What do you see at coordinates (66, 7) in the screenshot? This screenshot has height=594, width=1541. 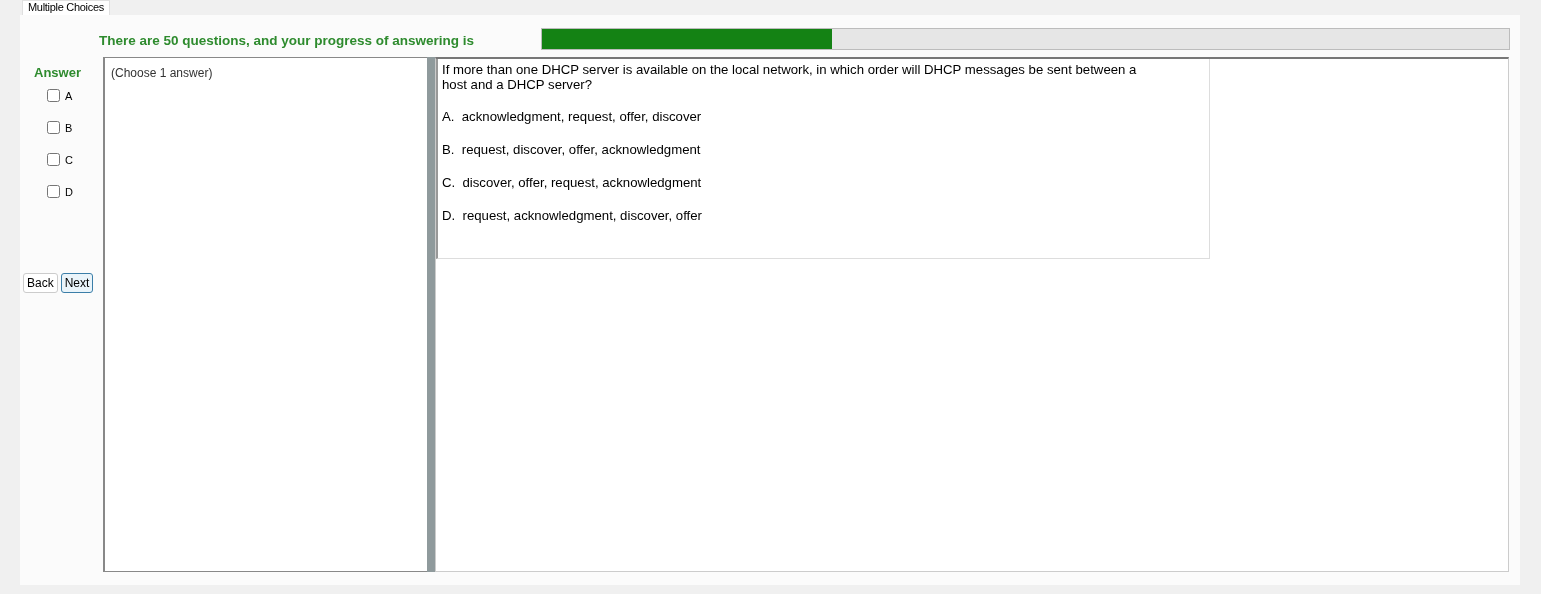 I see `tab: Multiple Choices` at bounding box center [66, 7].